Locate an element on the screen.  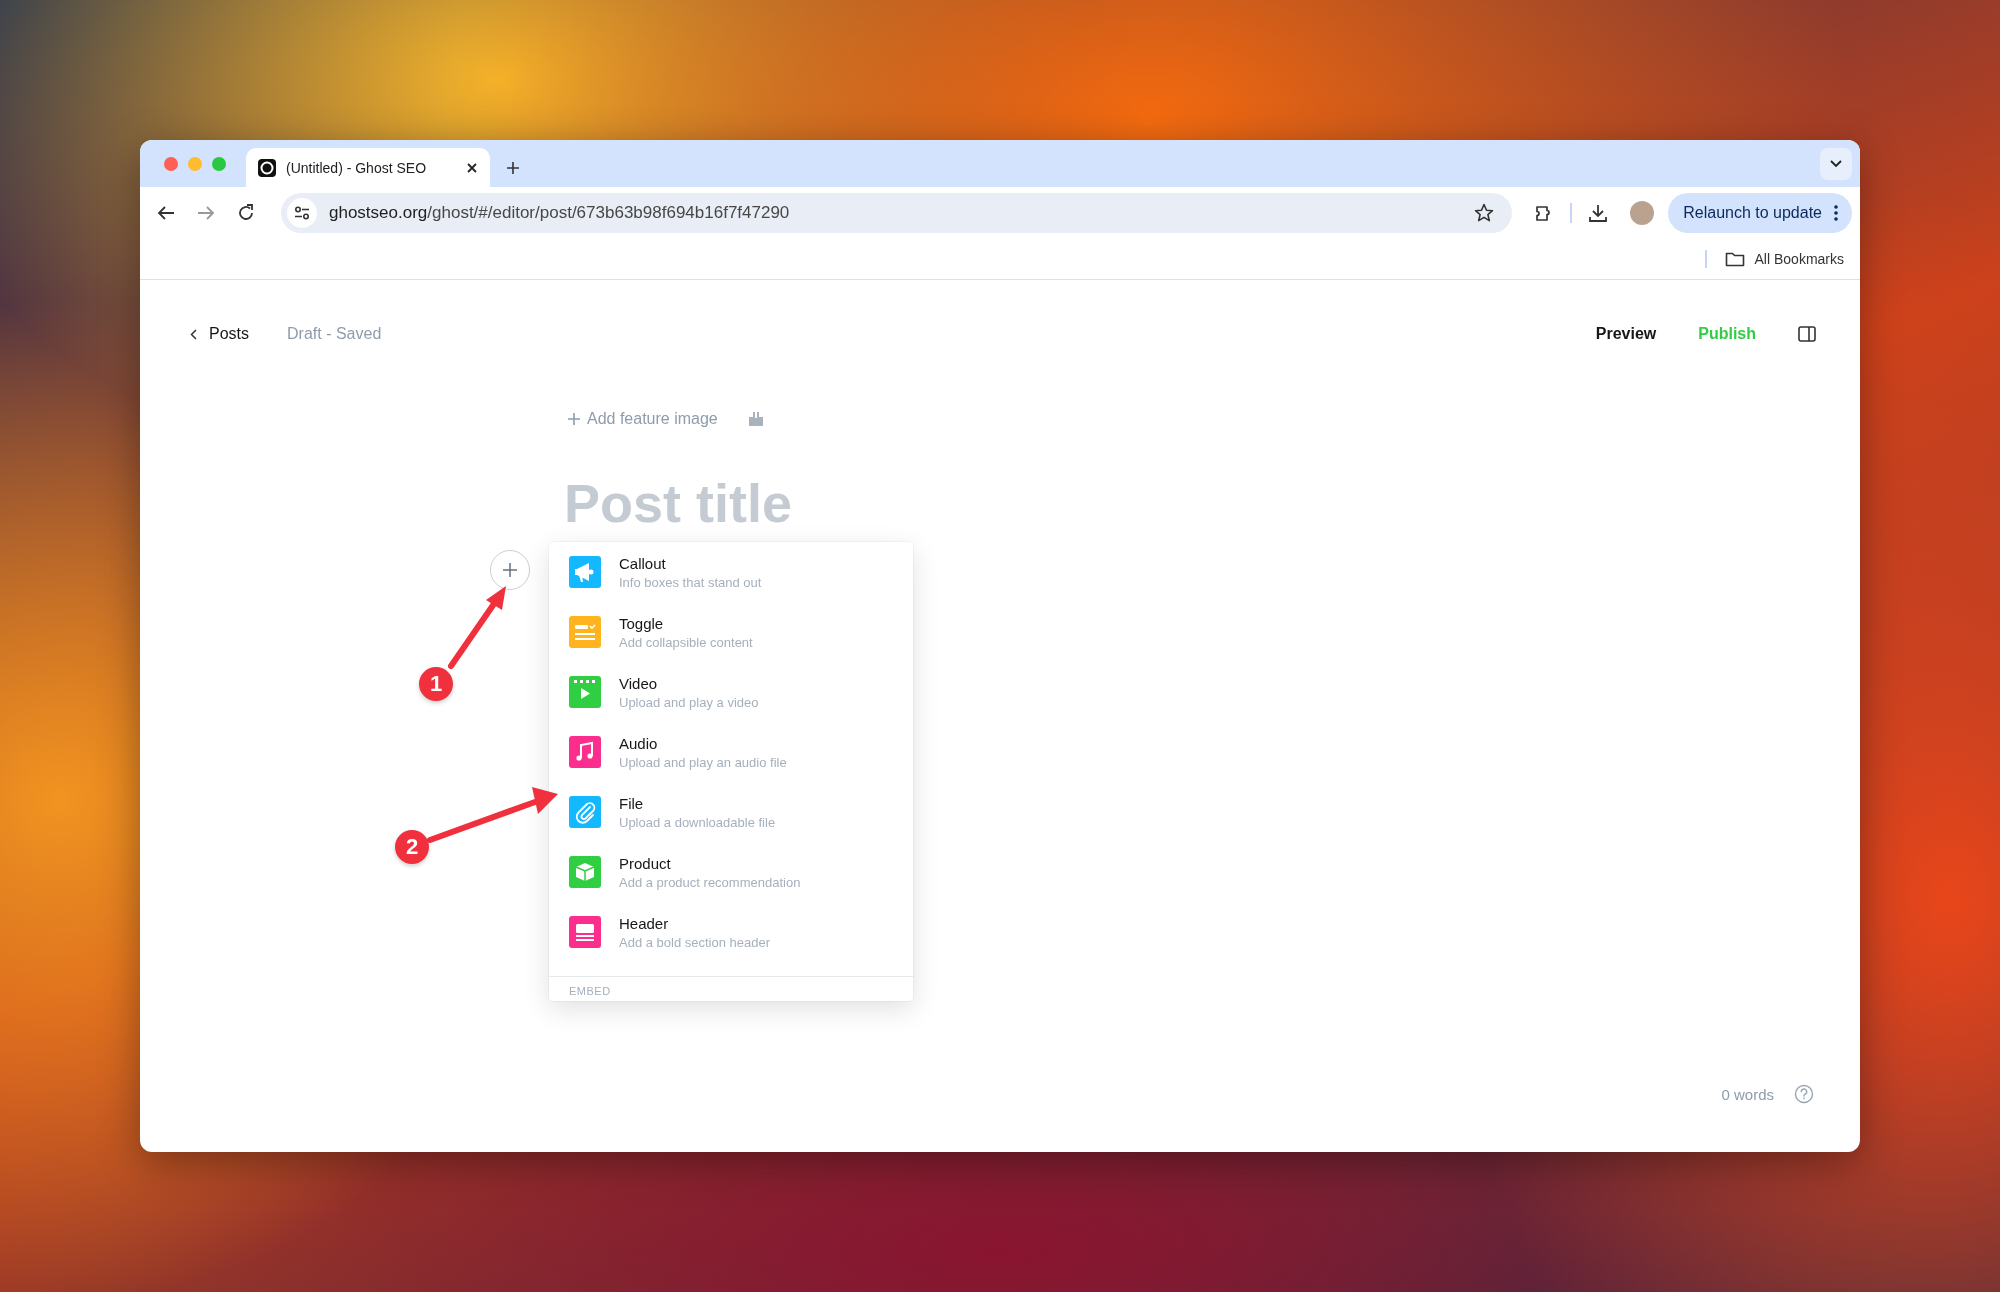
back-link: Posts is located at coordinates (219, 334).